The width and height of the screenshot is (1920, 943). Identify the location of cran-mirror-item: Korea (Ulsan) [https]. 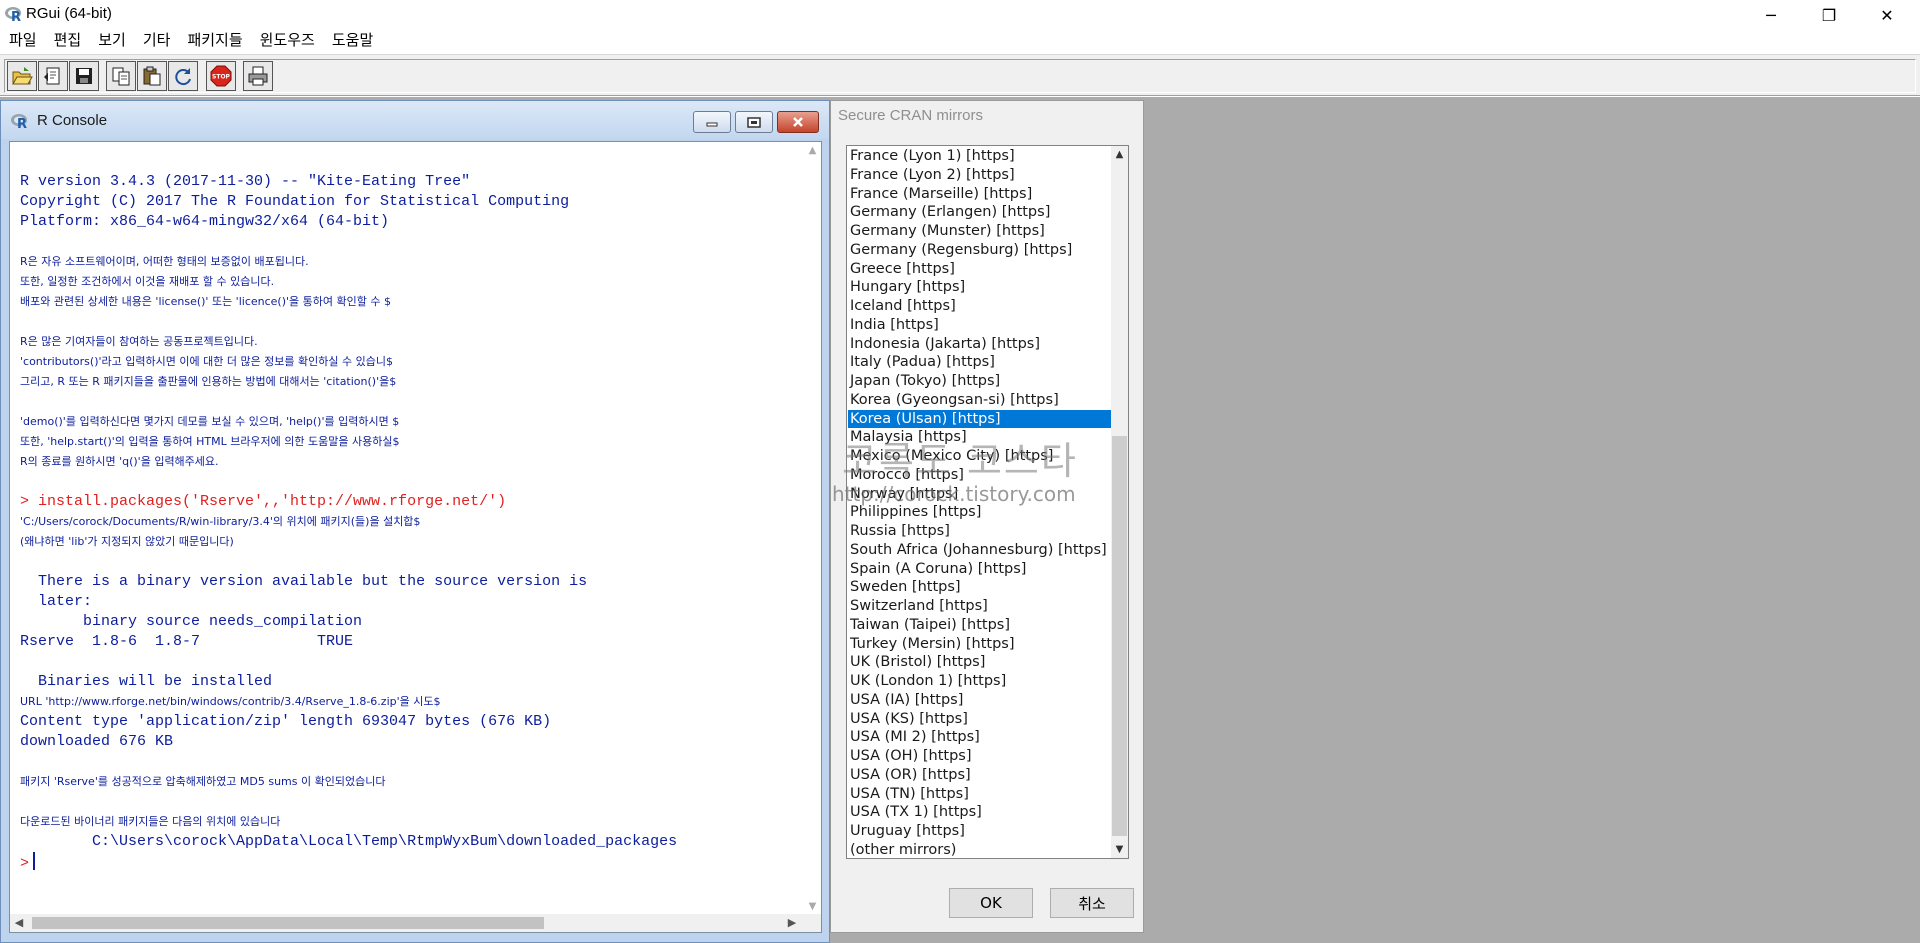
(979, 419).